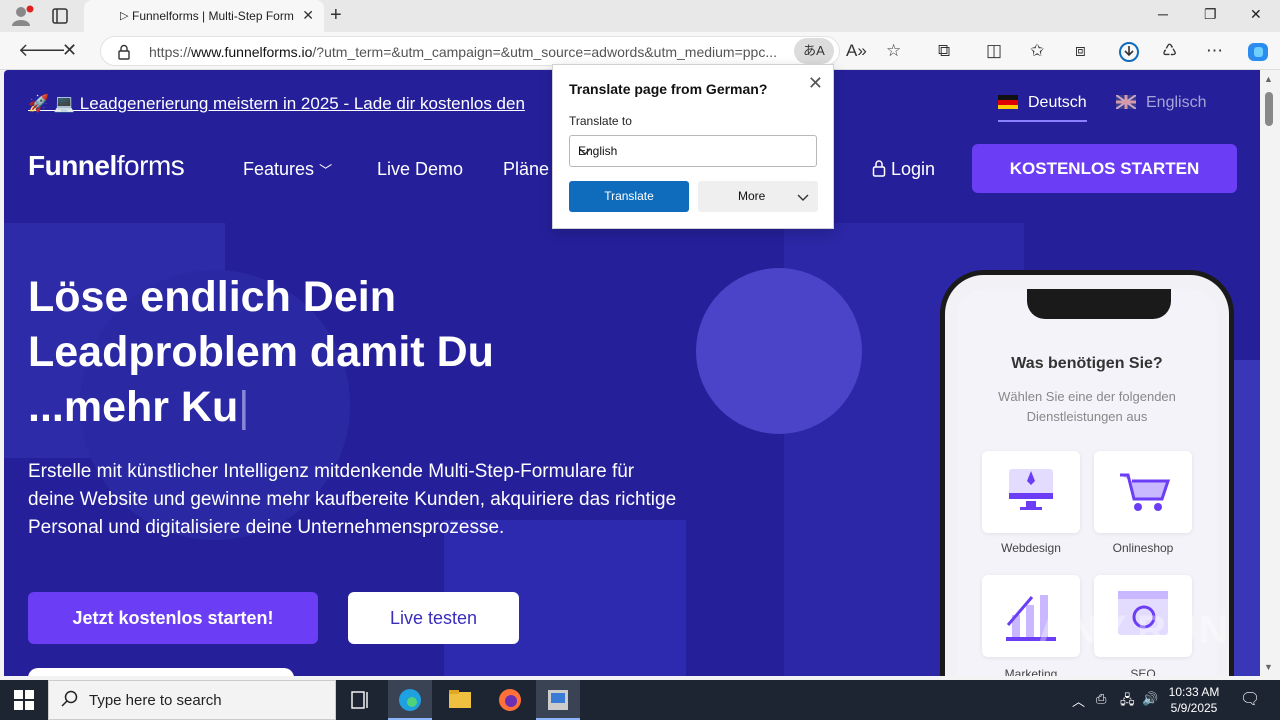 The width and height of the screenshot is (1280, 720). I want to click on scrollbar-thumb, so click(1269, 109).